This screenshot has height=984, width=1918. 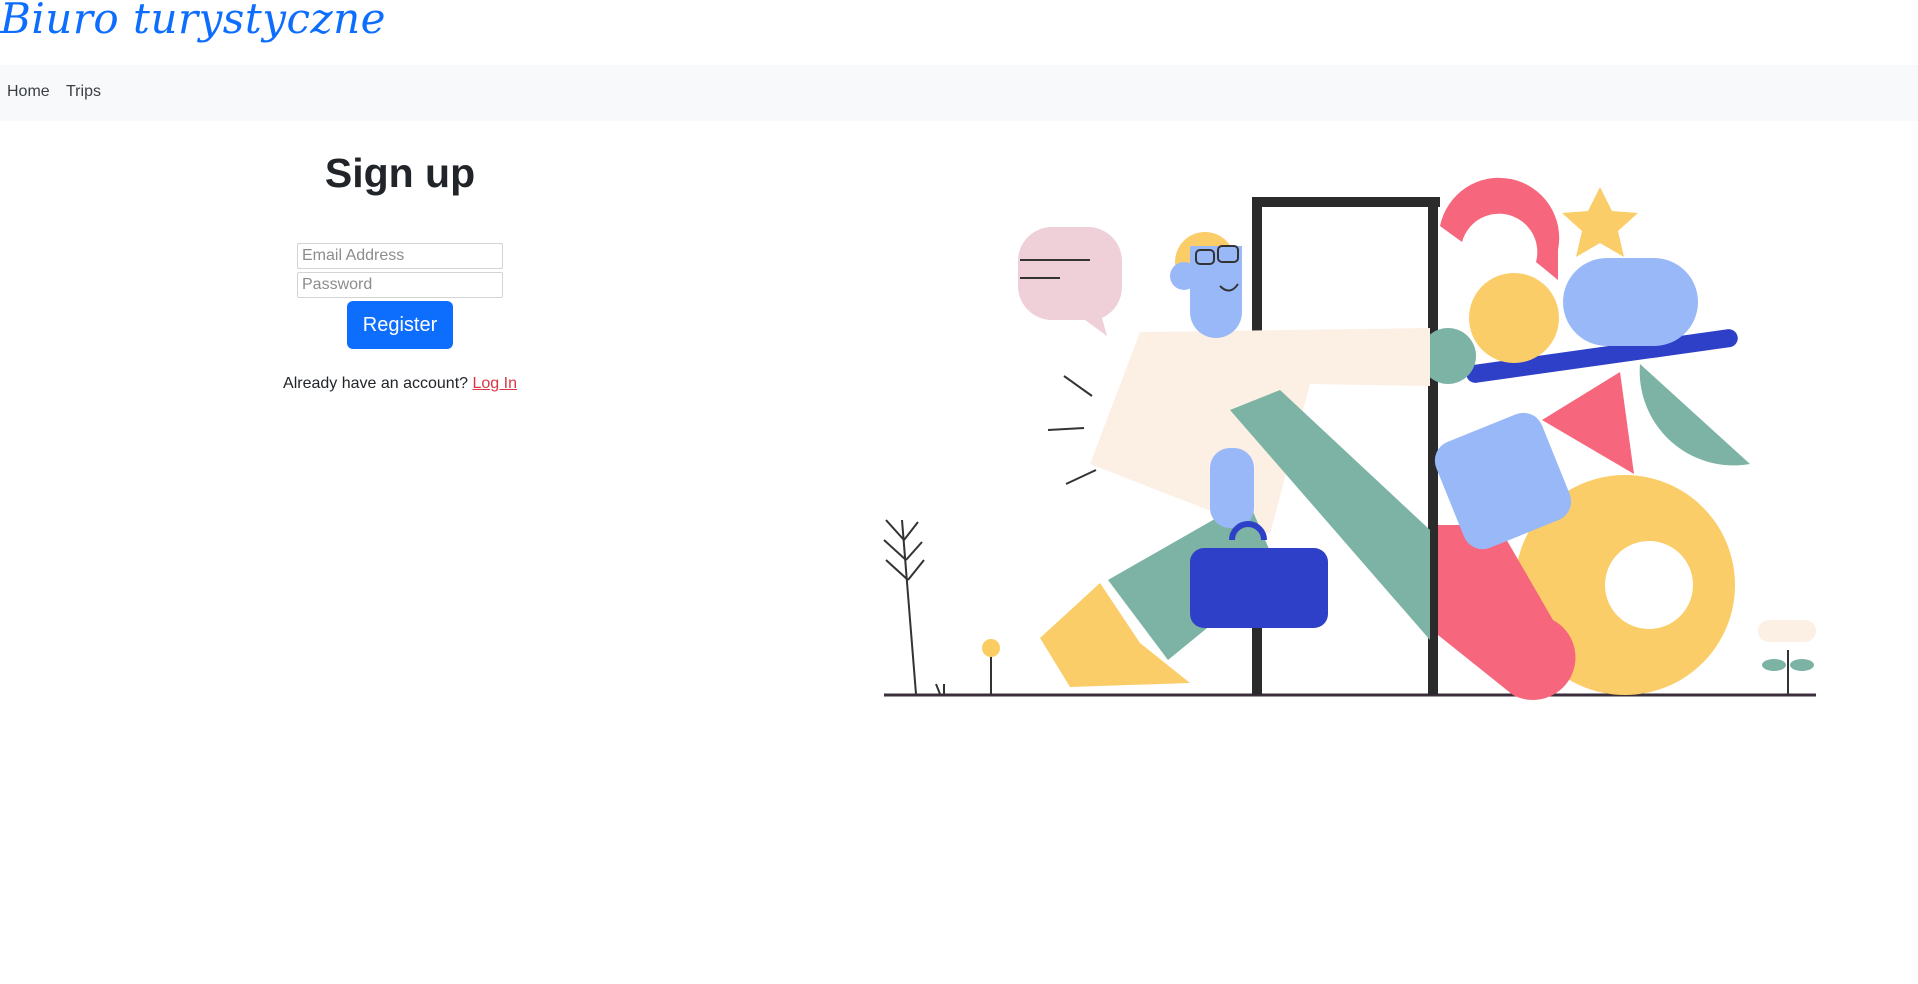 I want to click on flower-icon, so click(x=991, y=666).